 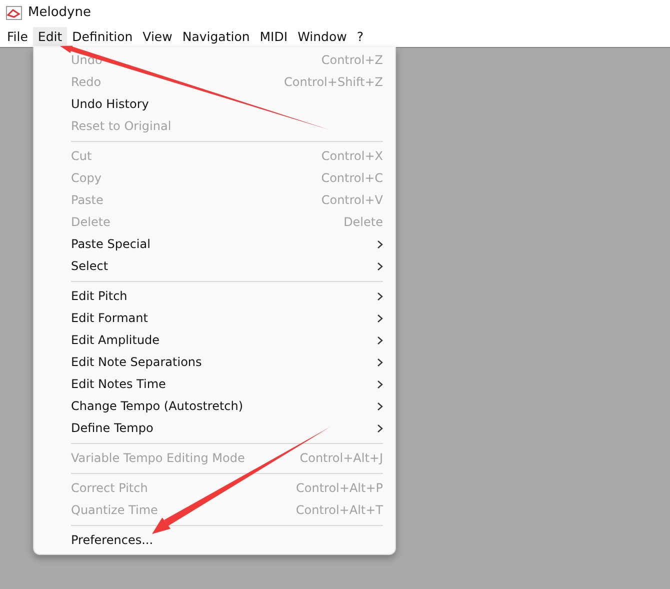 I want to click on menu-item: Edit Pitch, so click(x=214, y=296).